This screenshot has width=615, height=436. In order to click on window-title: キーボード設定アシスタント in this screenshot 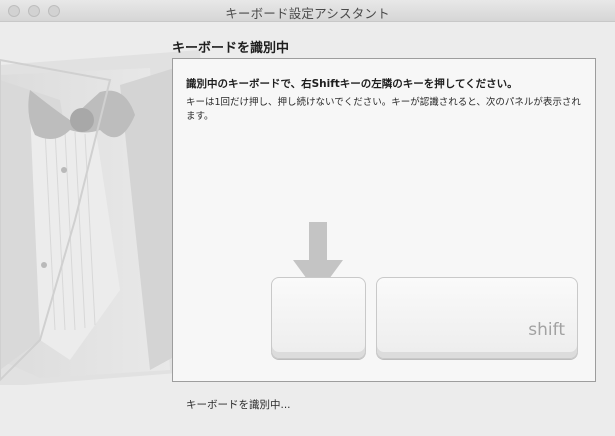, I will do `click(307, 13)`.